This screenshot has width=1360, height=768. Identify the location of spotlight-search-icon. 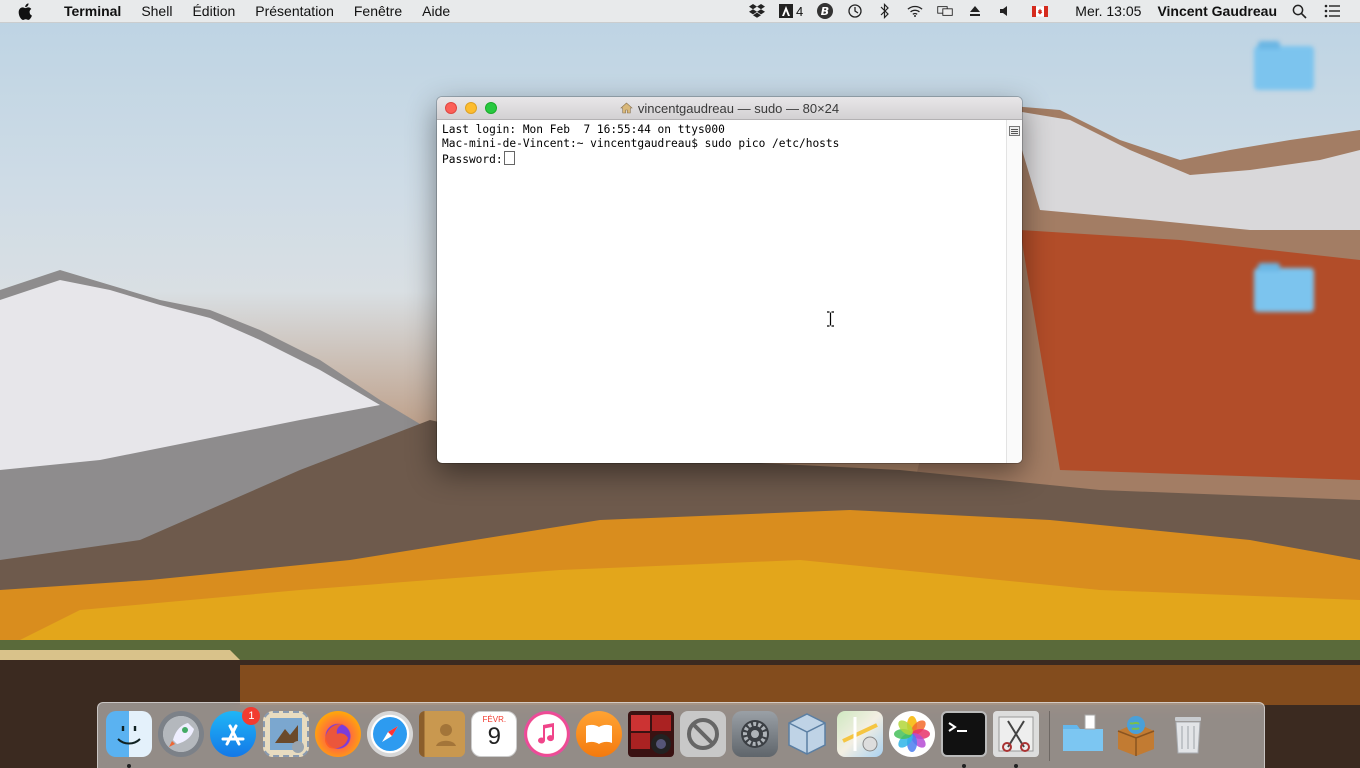
(1299, 11).